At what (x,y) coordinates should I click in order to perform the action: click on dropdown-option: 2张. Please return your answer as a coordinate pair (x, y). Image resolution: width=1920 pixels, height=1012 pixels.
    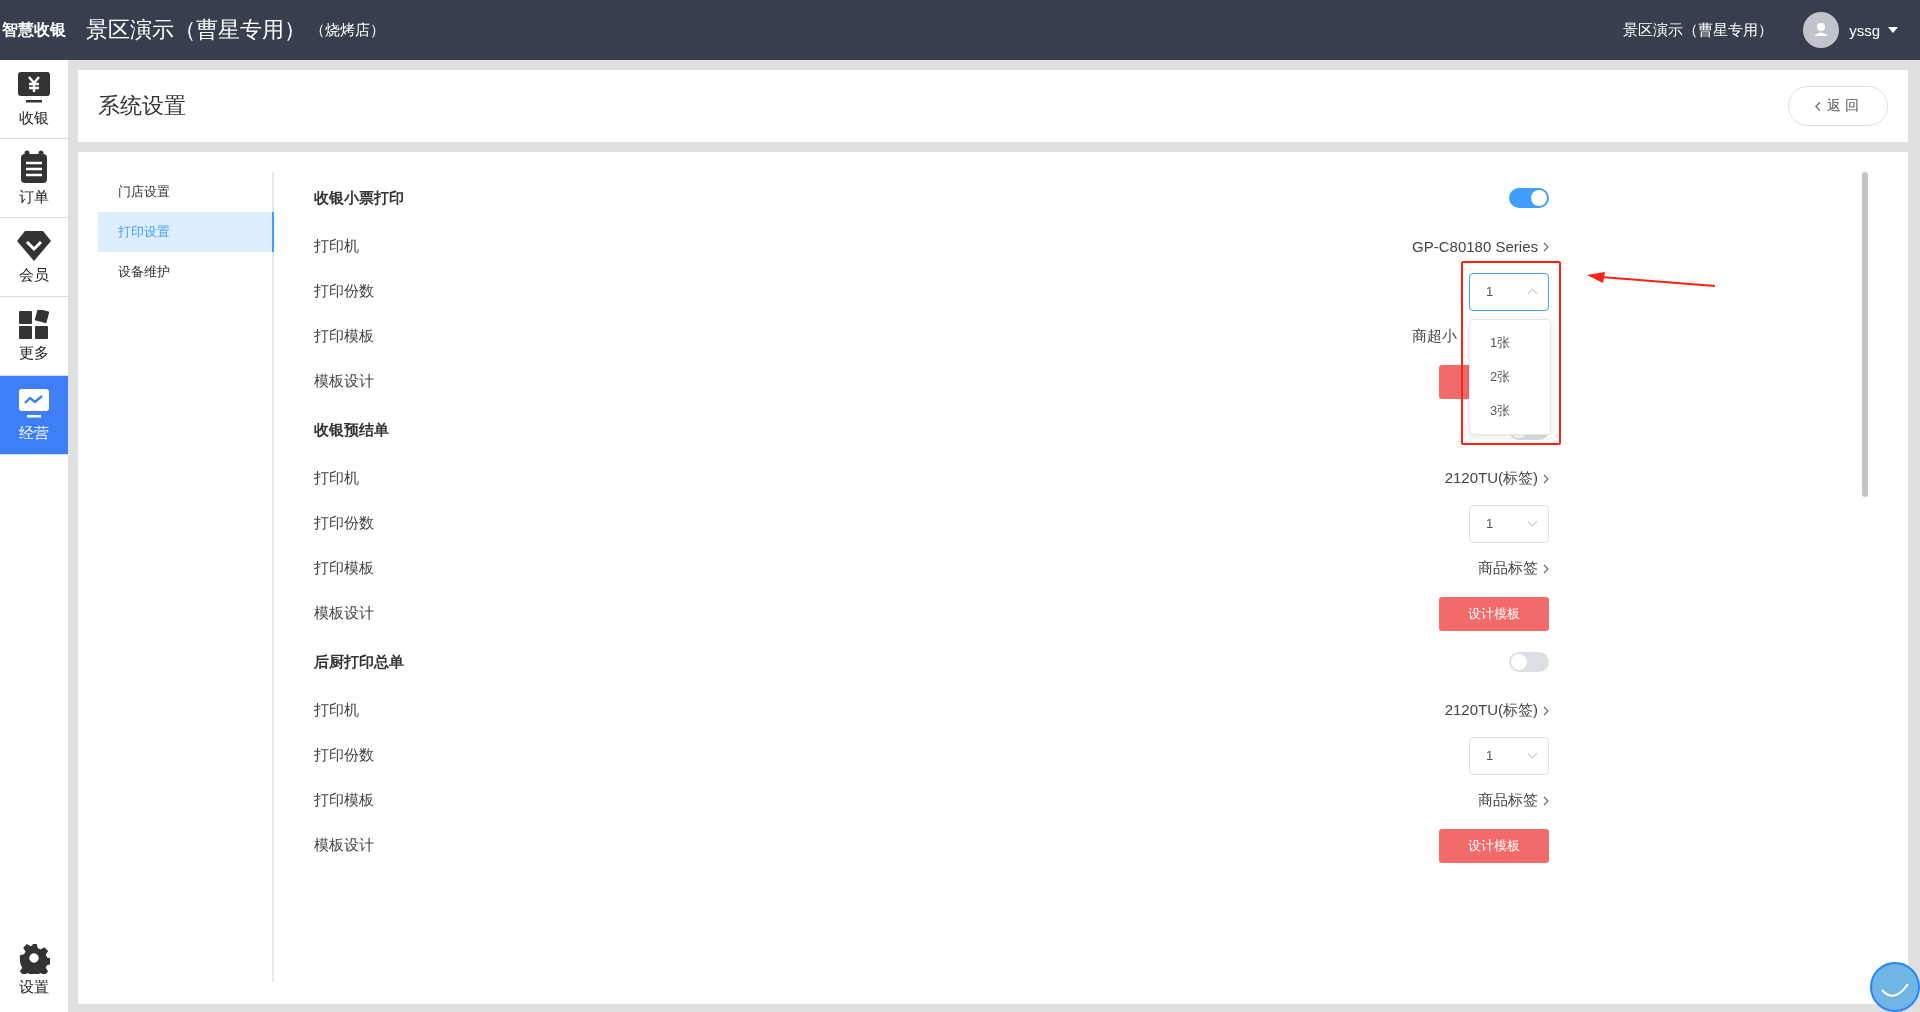
    Looking at the image, I should click on (1510, 376).